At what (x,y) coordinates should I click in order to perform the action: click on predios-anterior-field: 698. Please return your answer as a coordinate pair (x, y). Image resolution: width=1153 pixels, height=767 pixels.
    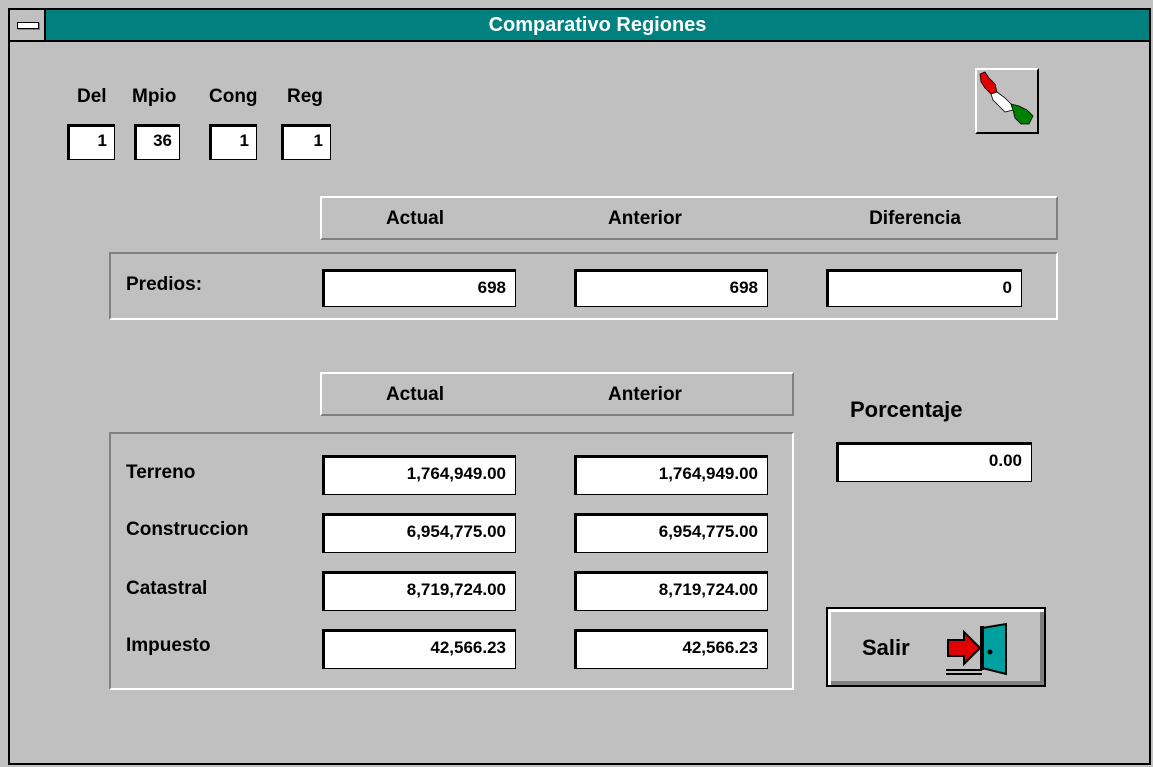
    Looking at the image, I should click on (671, 288).